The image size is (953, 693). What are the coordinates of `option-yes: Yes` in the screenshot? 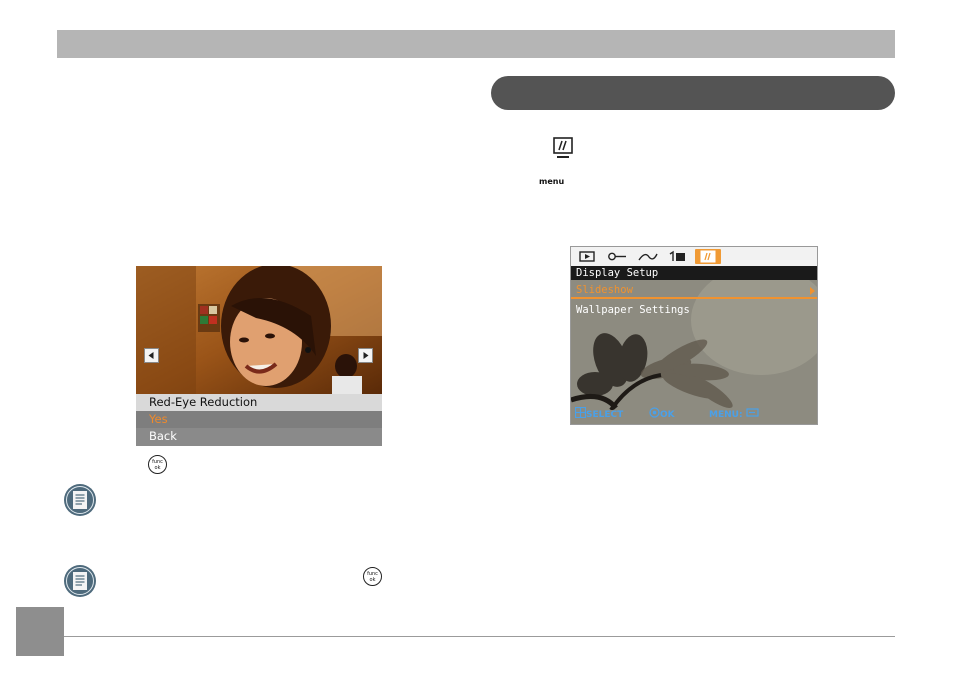 It's located at (259, 419).